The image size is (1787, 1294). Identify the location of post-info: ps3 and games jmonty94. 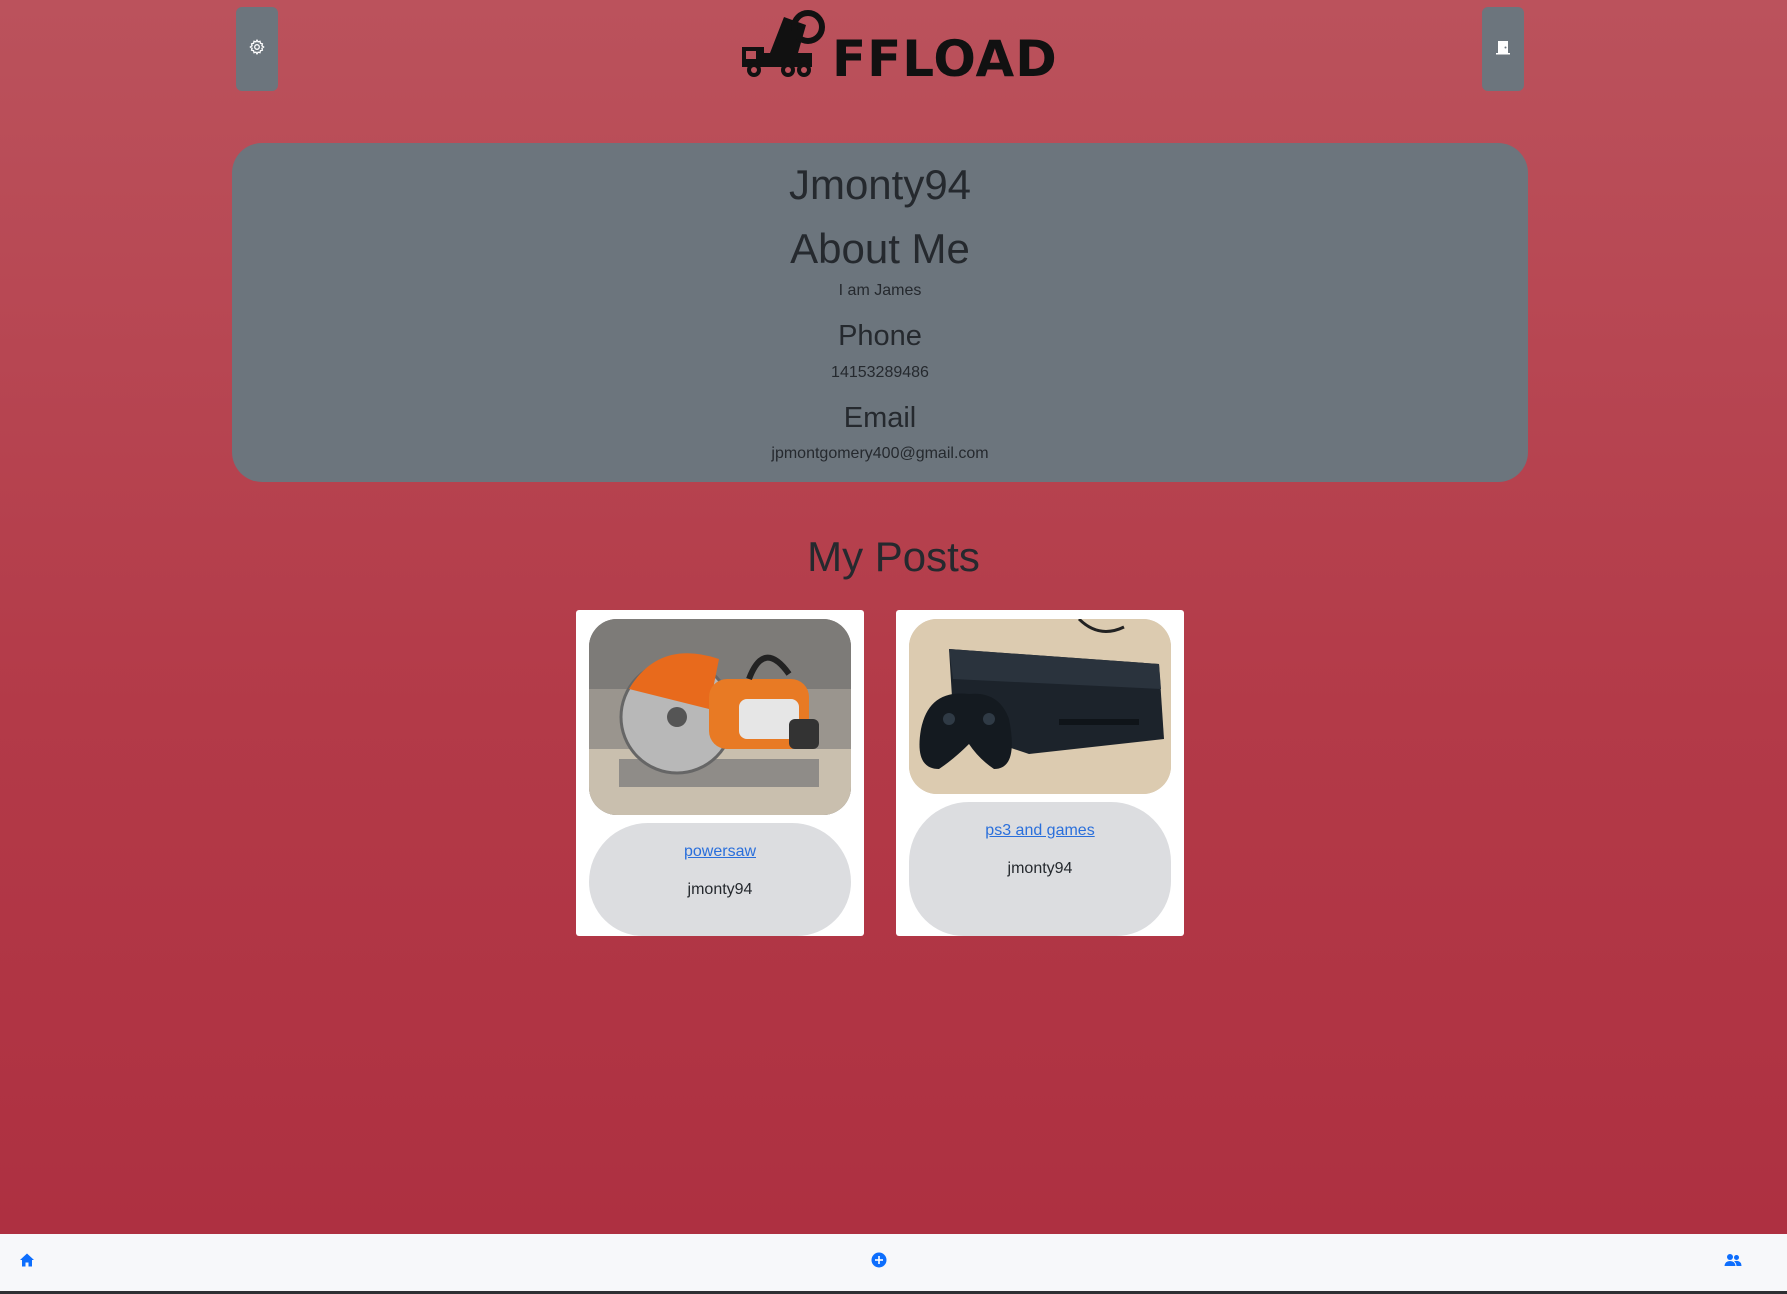
(1040, 869).